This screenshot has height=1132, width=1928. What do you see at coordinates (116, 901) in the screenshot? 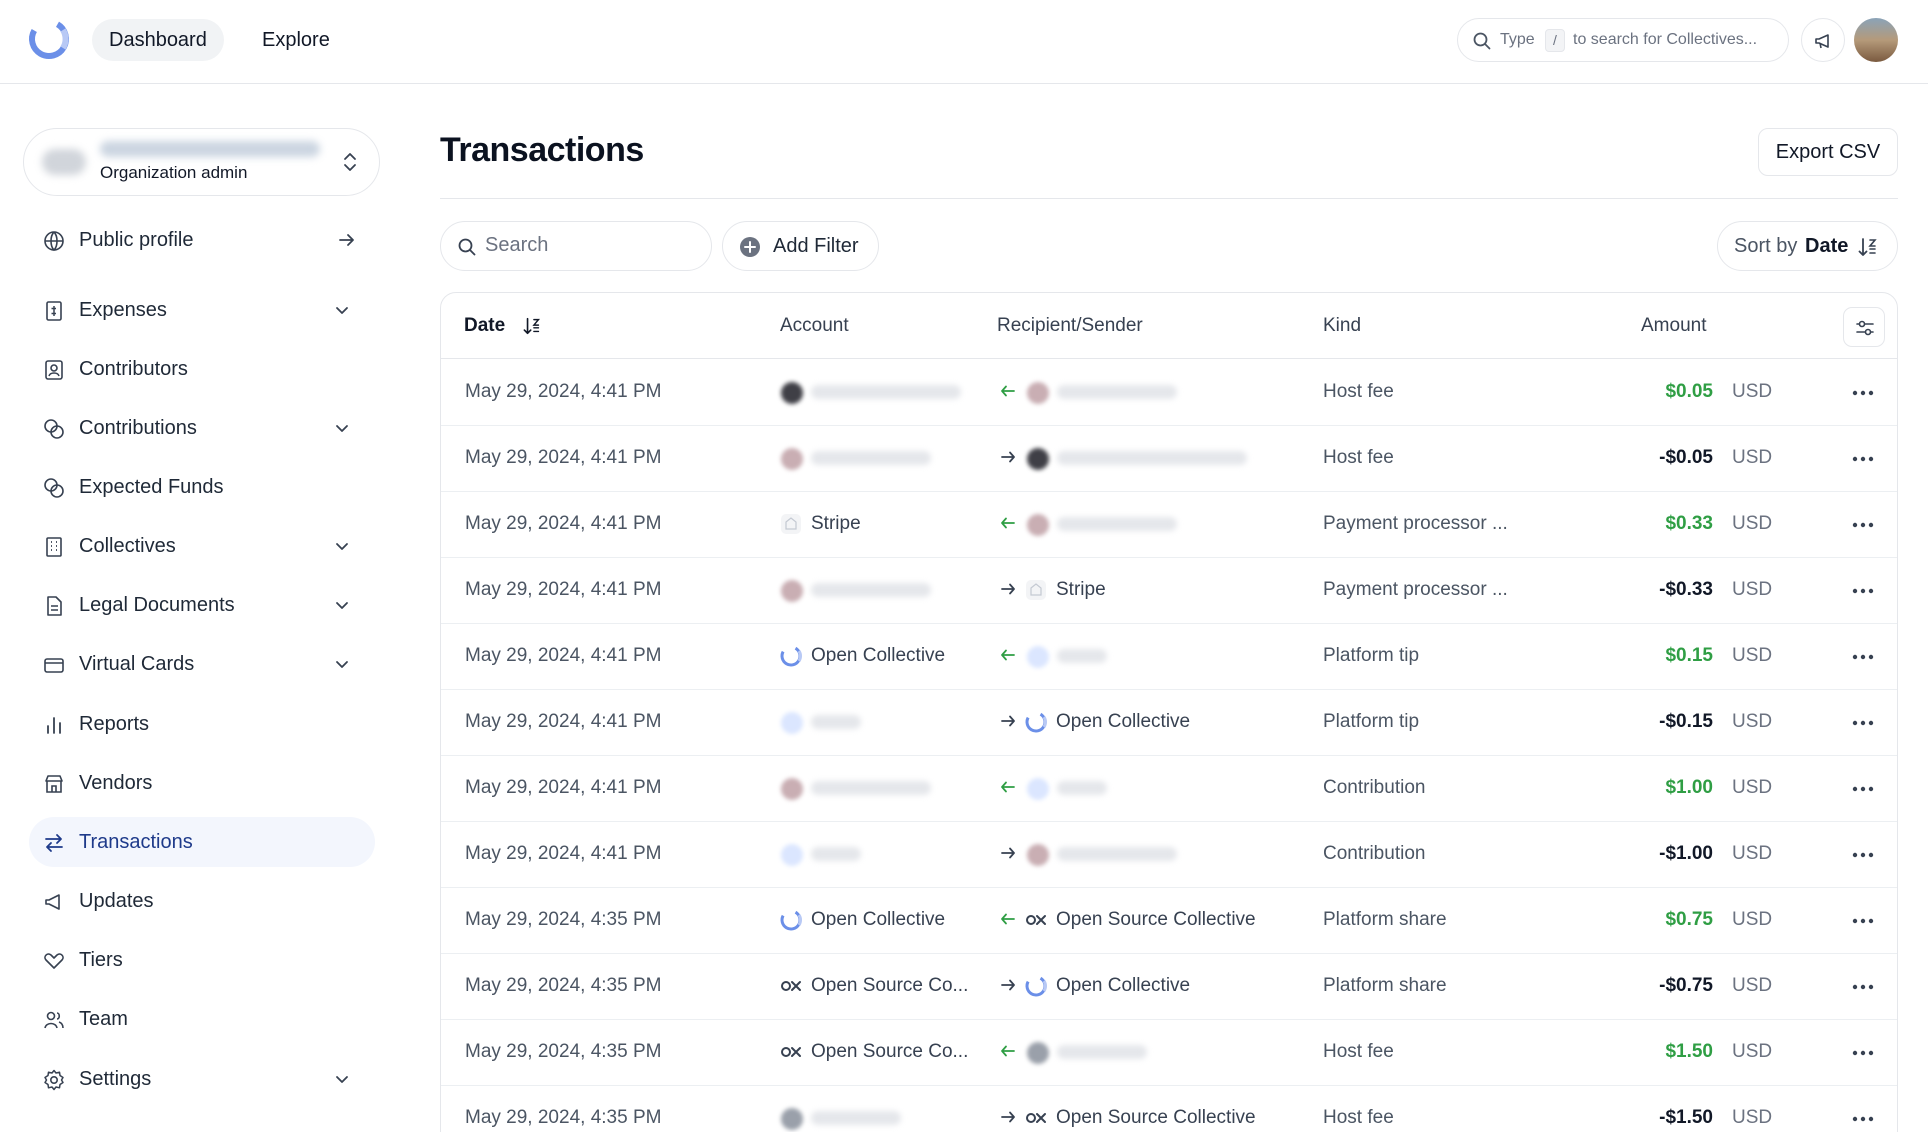
I see `sidebar-item-label: Updates` at bounding box center [116, 901].